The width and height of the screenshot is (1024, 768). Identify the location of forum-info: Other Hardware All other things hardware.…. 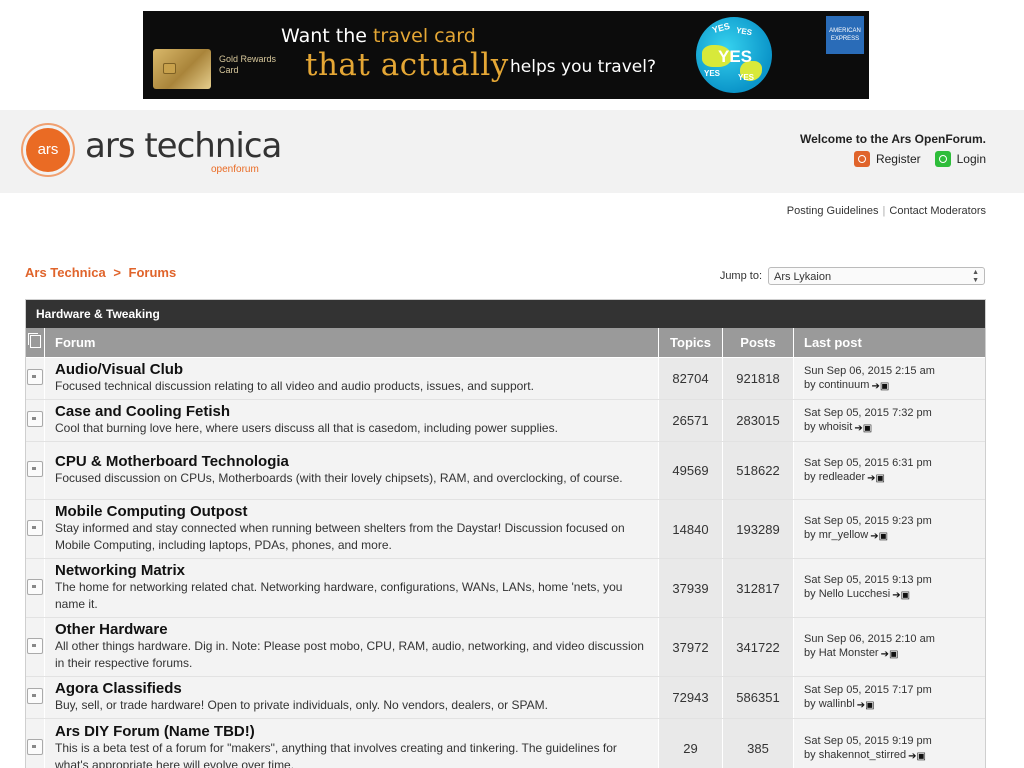
(351, 647).